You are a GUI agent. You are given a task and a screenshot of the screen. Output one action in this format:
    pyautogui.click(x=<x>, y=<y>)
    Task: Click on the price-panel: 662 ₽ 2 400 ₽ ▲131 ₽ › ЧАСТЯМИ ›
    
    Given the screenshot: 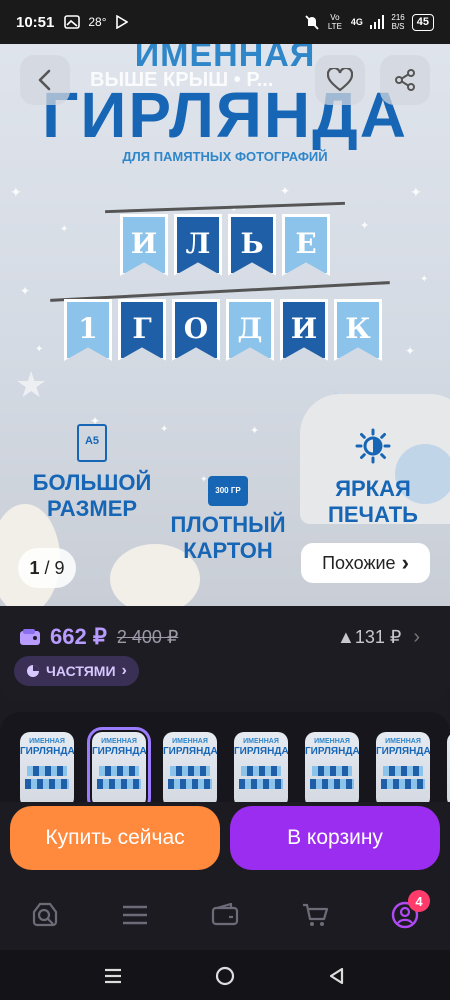 What is the action you would take?
    pyautogui.click(x=225, y=654)
    